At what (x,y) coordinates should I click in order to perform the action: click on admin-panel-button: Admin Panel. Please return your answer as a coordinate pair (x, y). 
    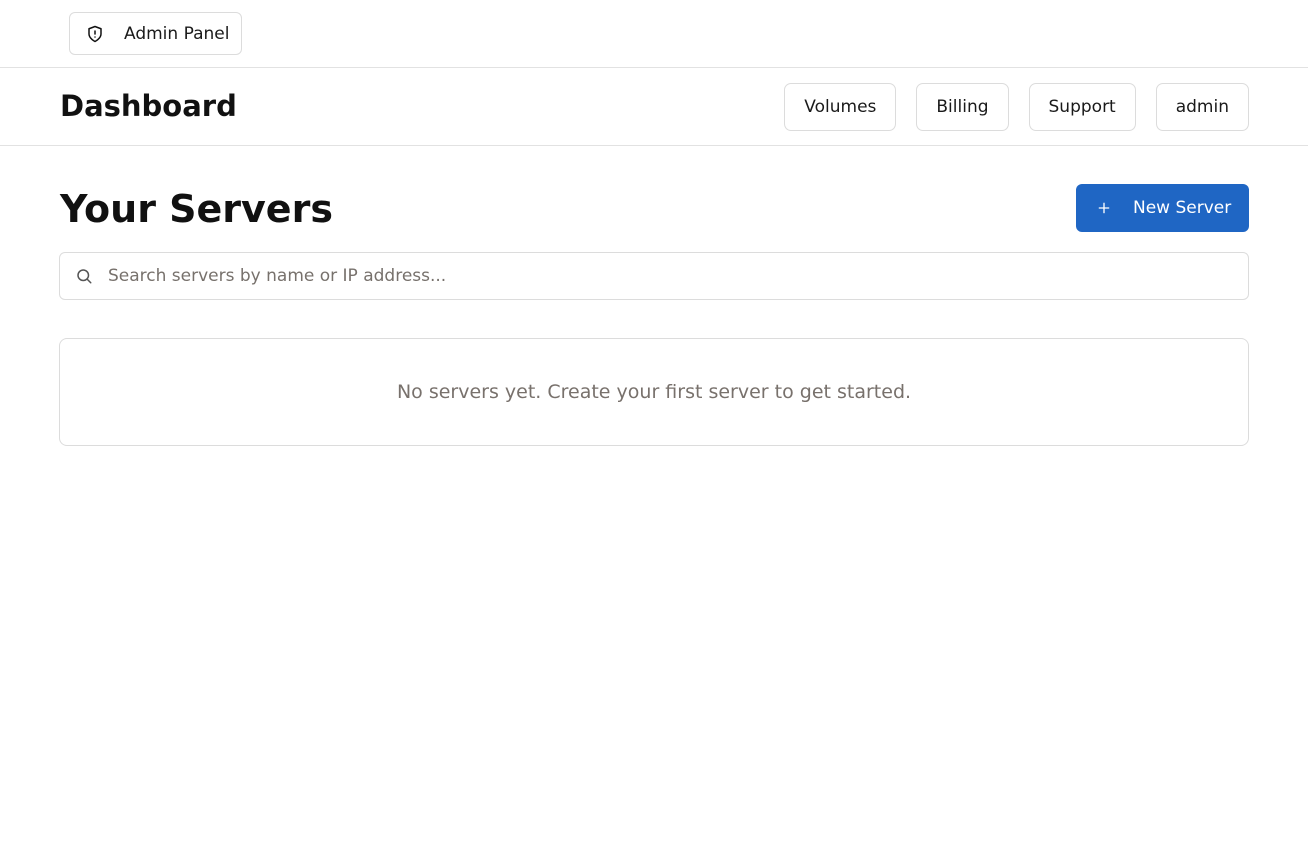
    Looking at the image, I should click on (155, 33).